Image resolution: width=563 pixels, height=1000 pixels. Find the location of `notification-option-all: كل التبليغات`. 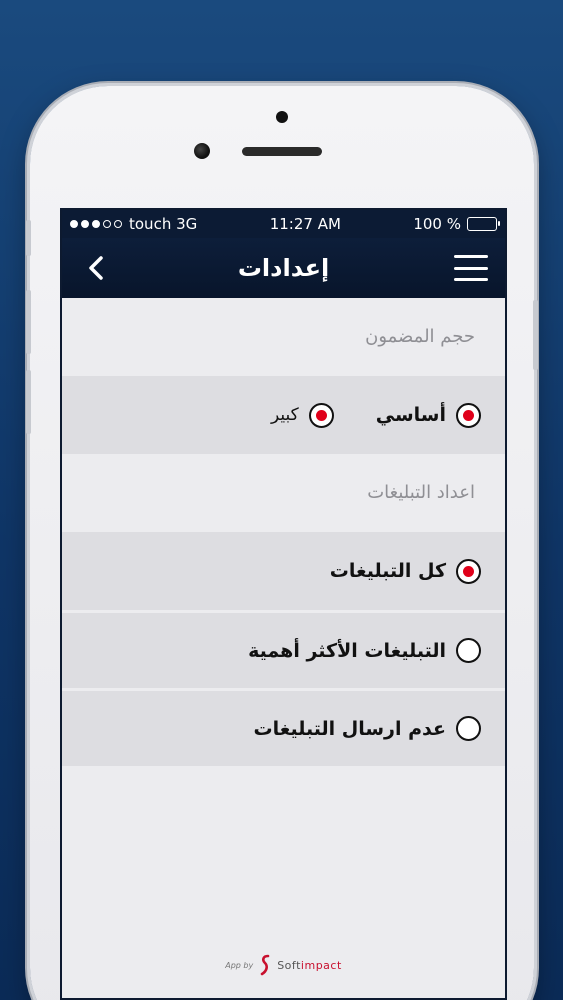

notification-option-all: كل التبليغات is located at coordinates (283, 571).